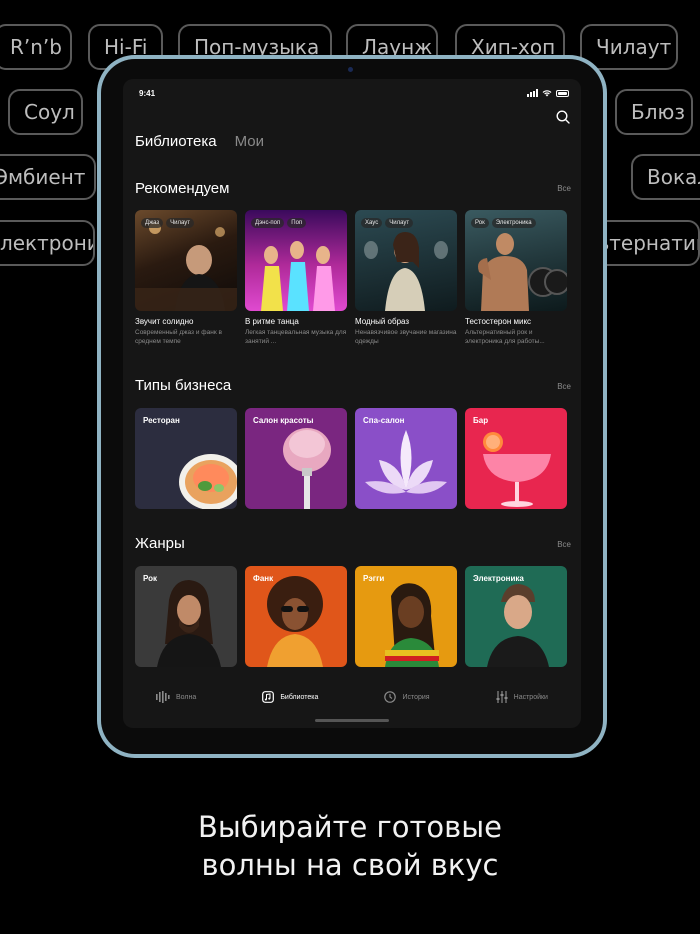  I want to click on home-indicator, so click(352, 720).